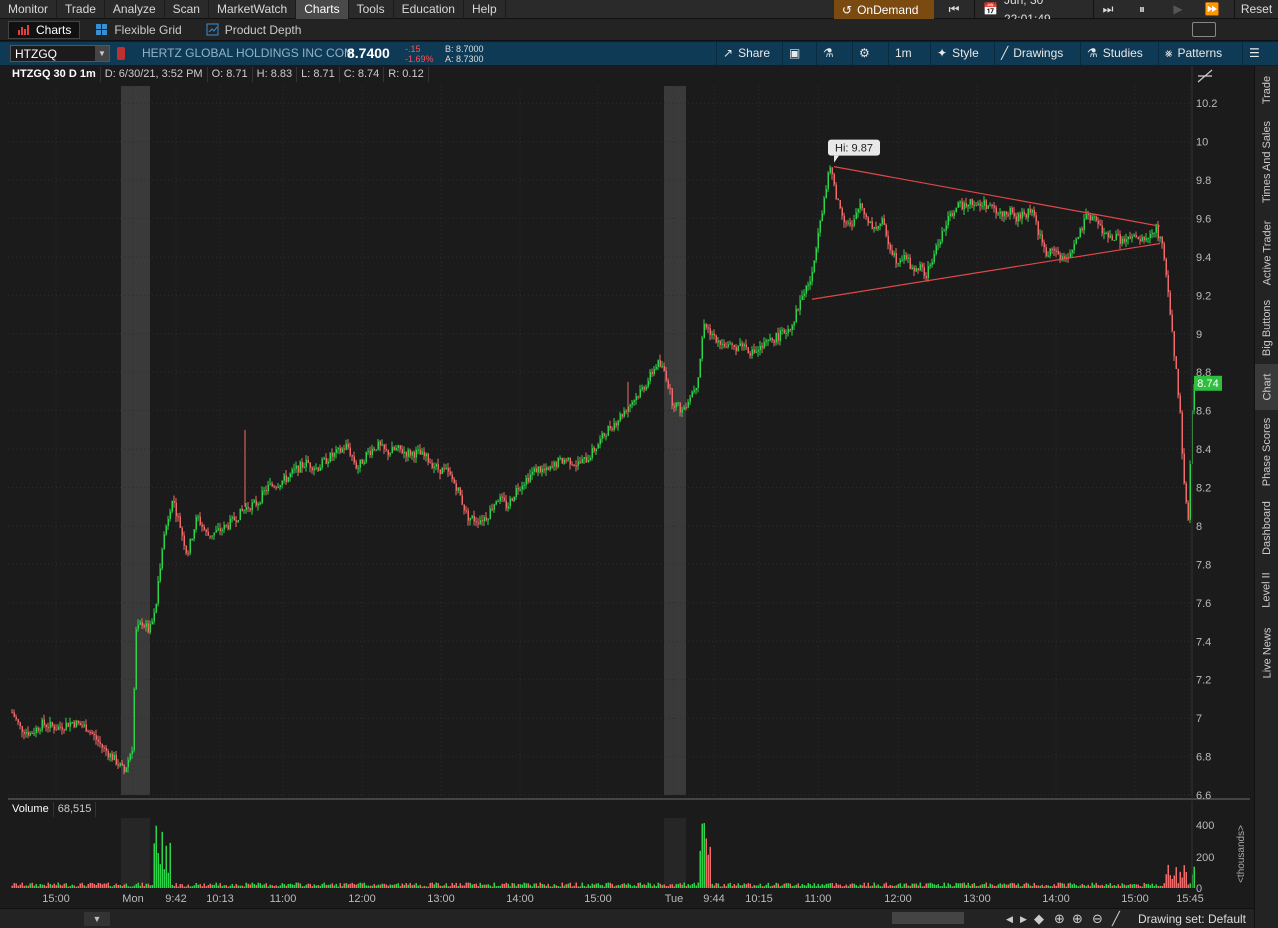 Image resolution: width=1278 pixels, height=928 pixels. I want to click on zoom-in-icon: ⊕, so click(1077, 918).